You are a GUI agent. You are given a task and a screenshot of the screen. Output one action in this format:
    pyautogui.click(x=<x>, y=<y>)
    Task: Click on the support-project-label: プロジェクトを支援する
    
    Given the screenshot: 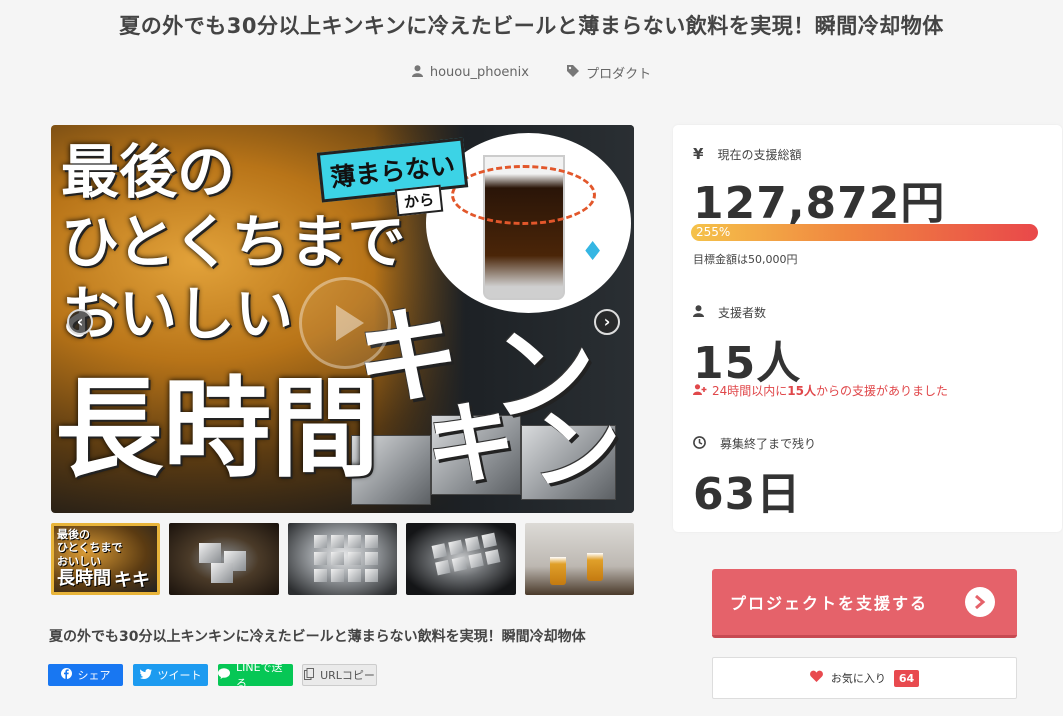 What is the action you would take?
    pyautogui.click(x=829, y=603)
    